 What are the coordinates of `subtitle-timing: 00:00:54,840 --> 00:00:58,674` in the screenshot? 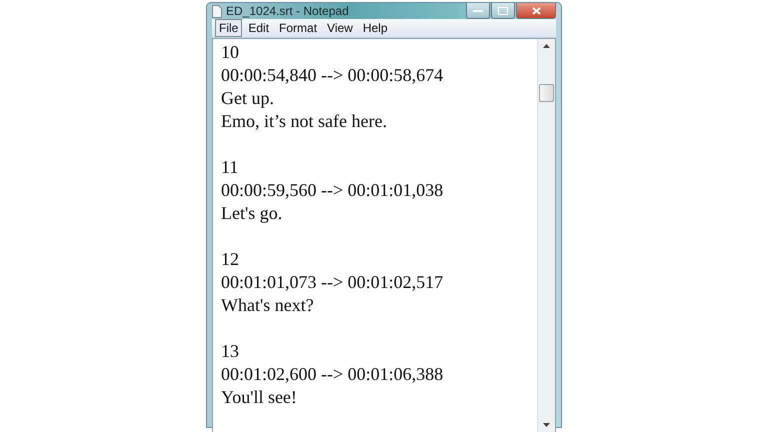 It's located at (332, 75).